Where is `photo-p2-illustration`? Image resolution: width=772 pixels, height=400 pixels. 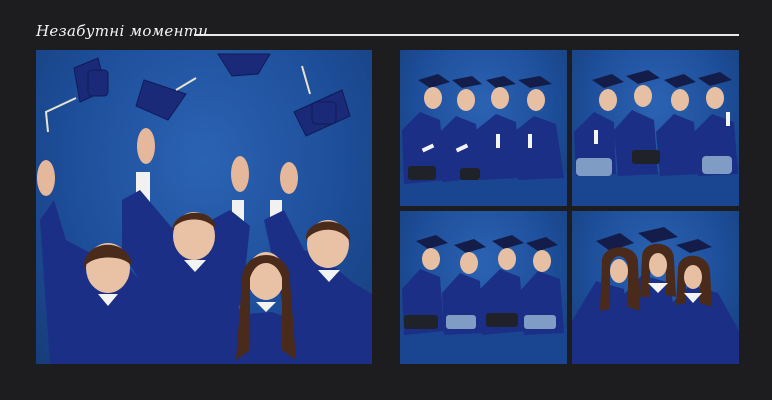
photo-p2-illustration is located at coordinates (655, 138).